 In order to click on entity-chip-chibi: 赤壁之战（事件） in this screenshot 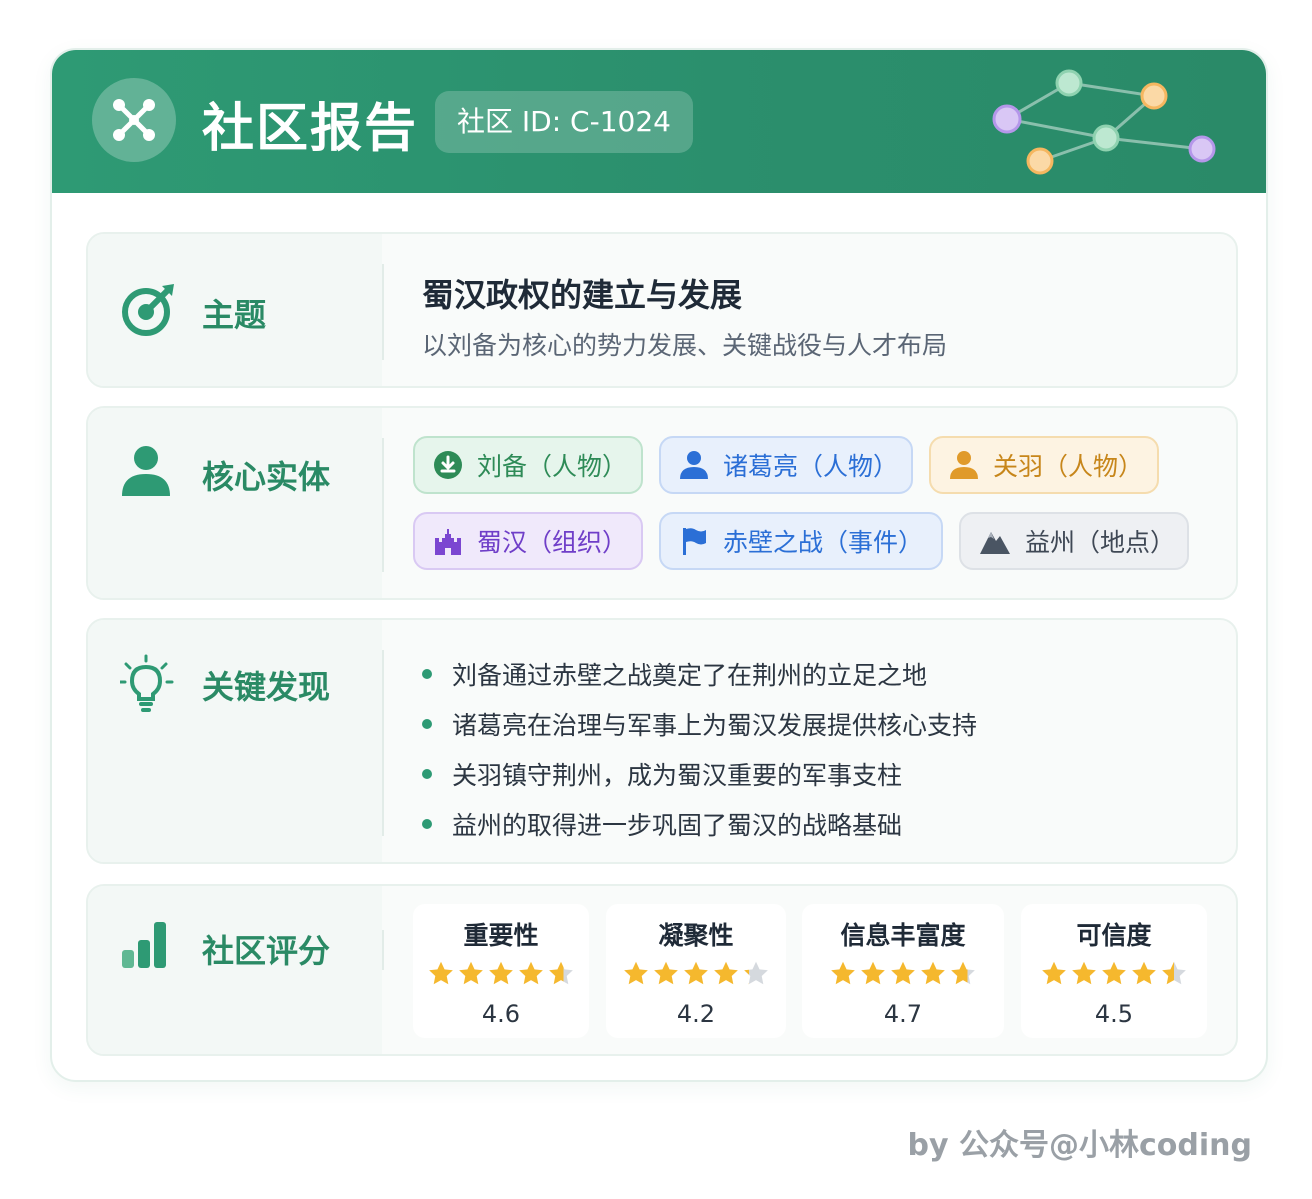, I will do `click(801, 541)`.